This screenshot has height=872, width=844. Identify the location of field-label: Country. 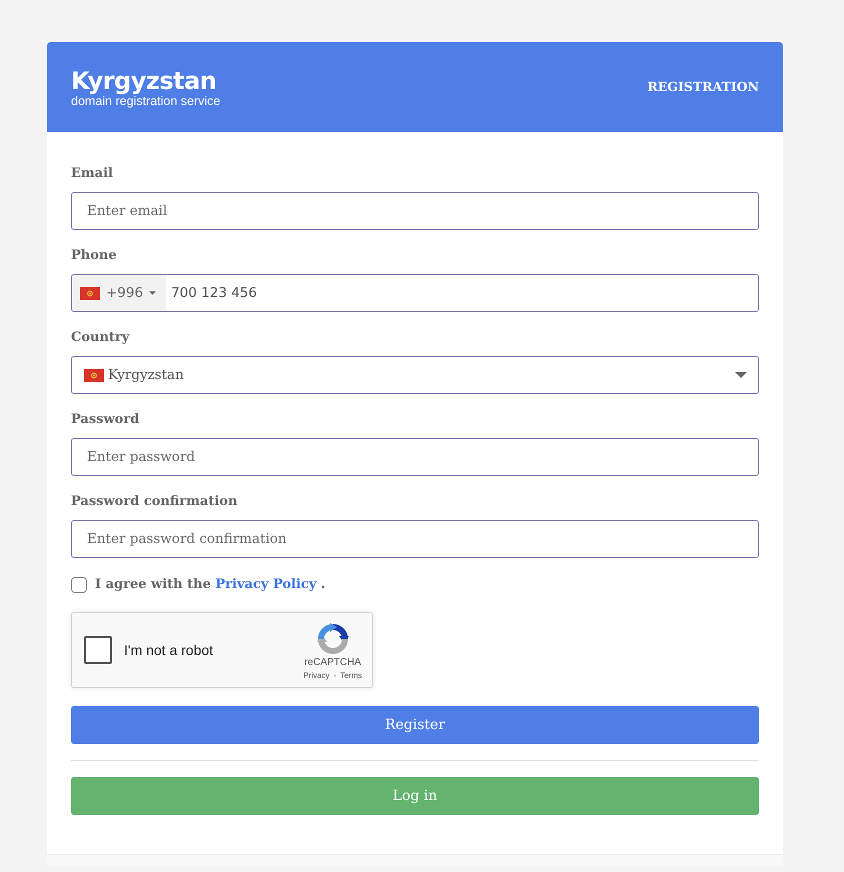
(101, 338).